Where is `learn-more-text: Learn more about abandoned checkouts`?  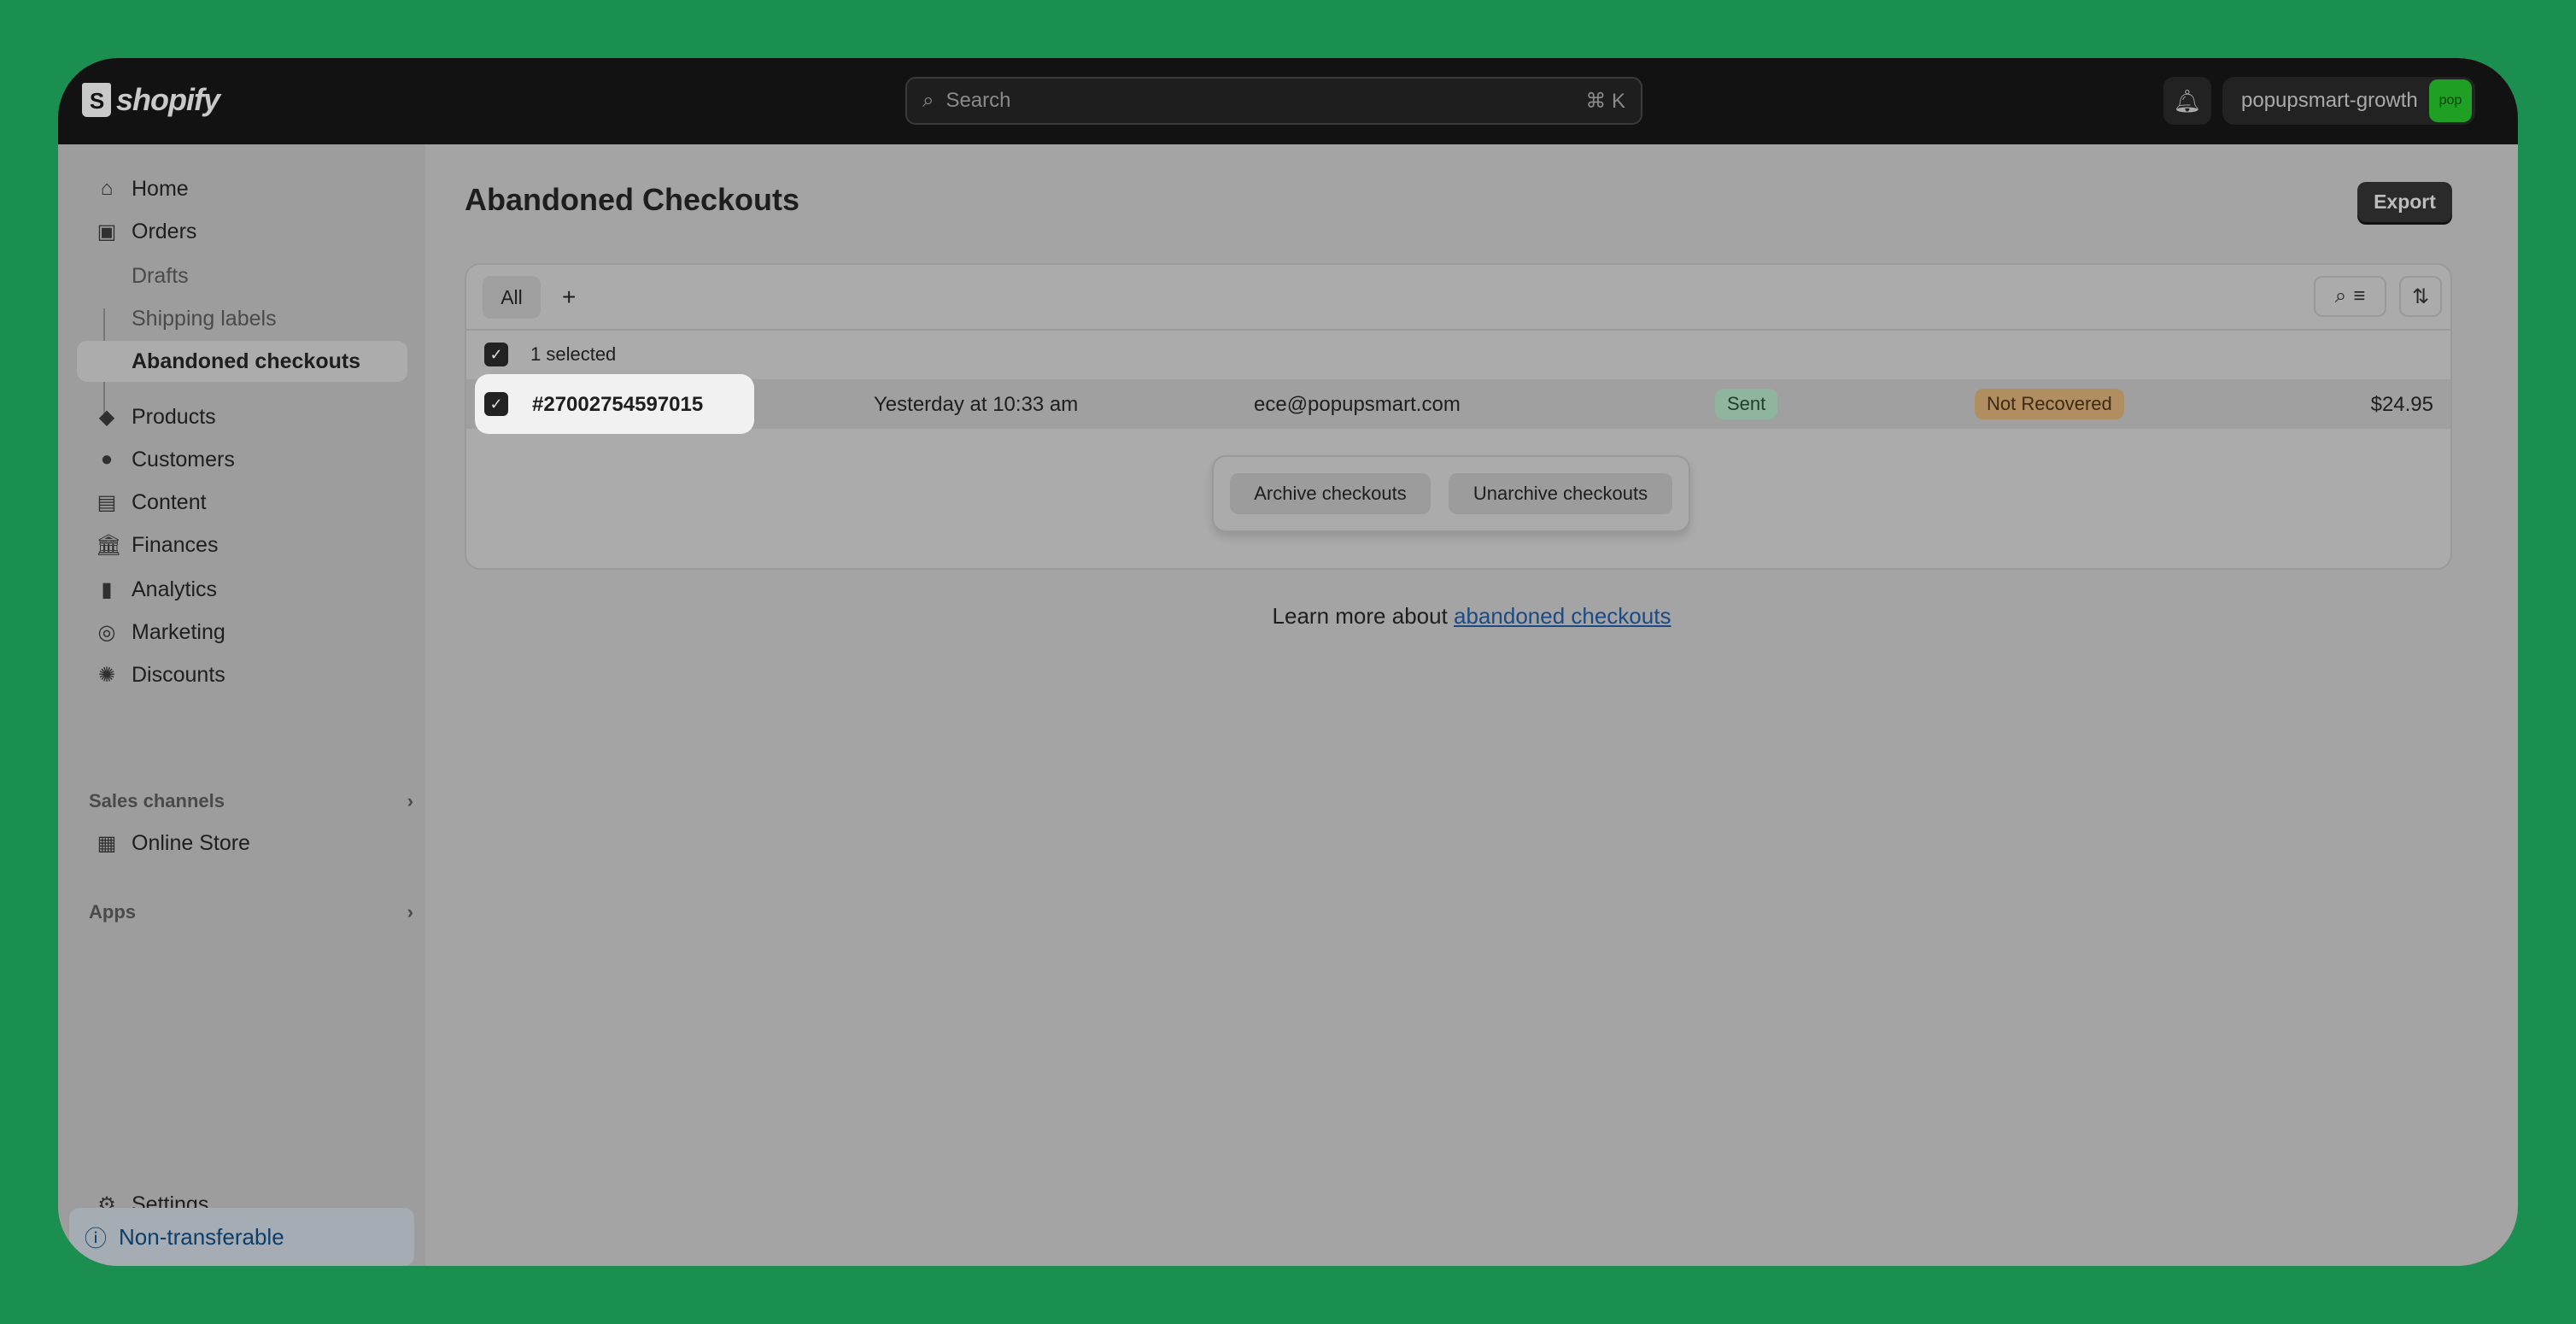
learn-more-text: Learn more about abandoned checkouts is located at coordinates (1288, 616).